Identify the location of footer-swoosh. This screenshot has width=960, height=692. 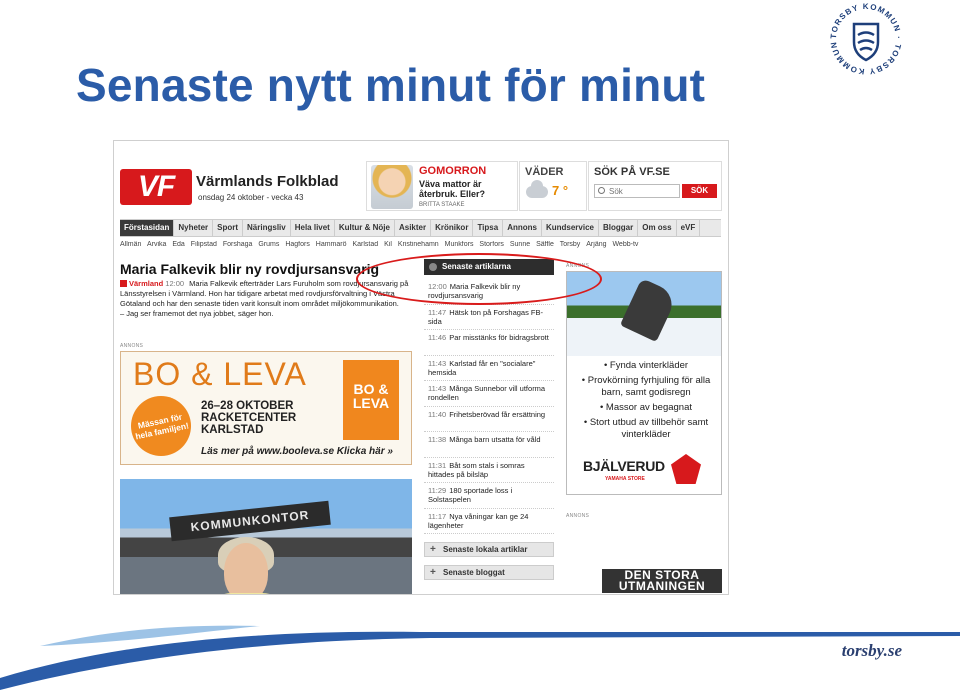
(480, 657).